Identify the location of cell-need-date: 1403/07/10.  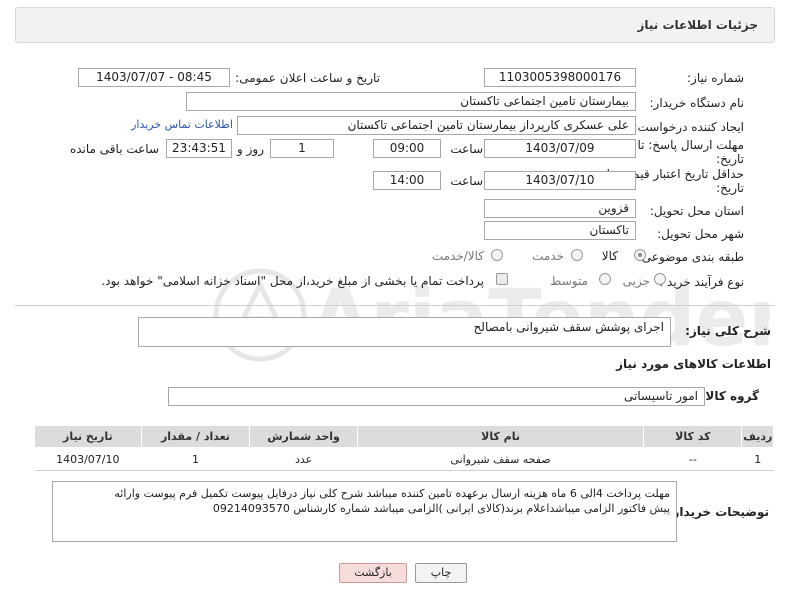
(88, 459).